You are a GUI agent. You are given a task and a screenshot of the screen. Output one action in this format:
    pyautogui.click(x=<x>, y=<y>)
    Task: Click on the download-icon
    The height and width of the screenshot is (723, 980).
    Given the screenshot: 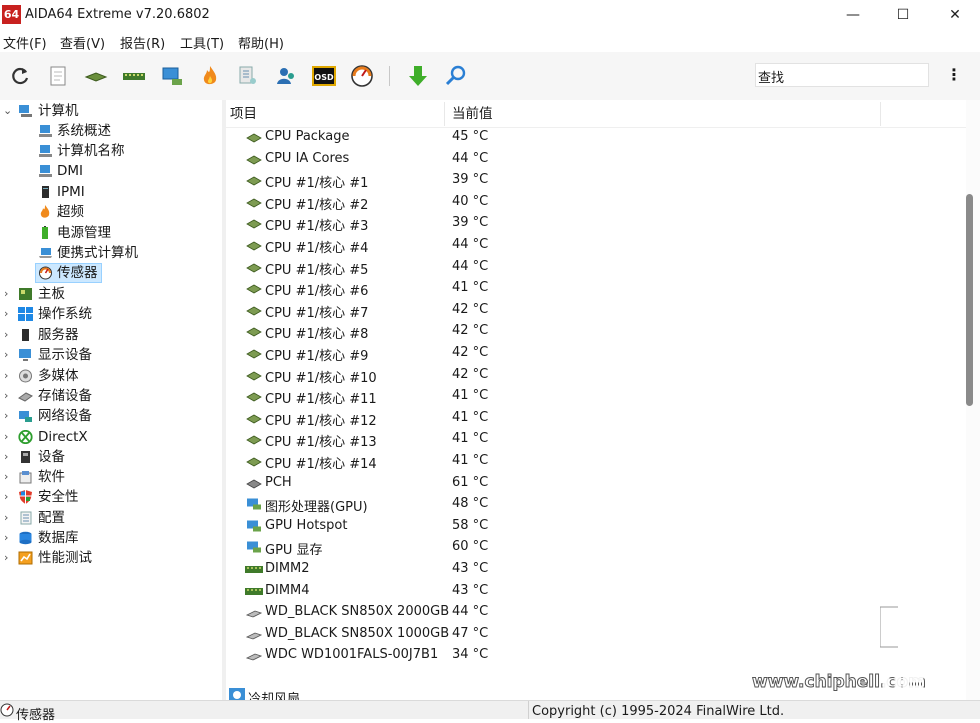 What is the action you would take?
    pyautogui.click(x=418, y=76)
    